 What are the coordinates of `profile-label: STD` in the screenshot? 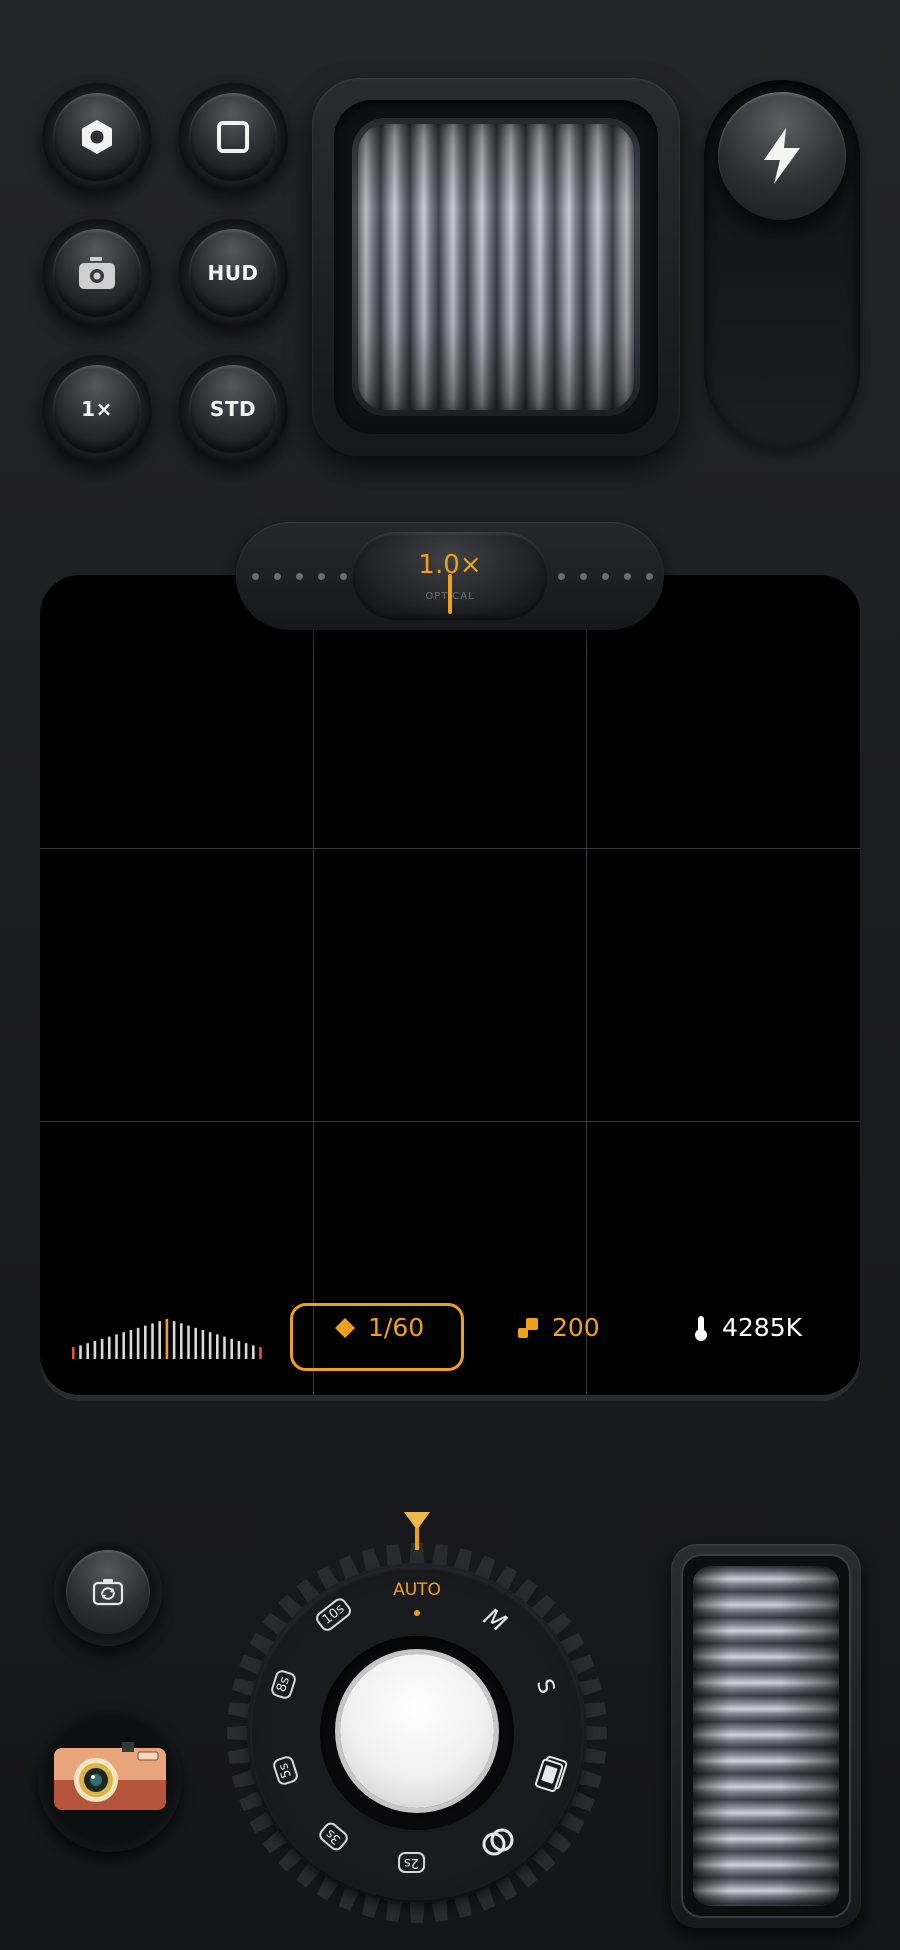 It's located at (233, 409).